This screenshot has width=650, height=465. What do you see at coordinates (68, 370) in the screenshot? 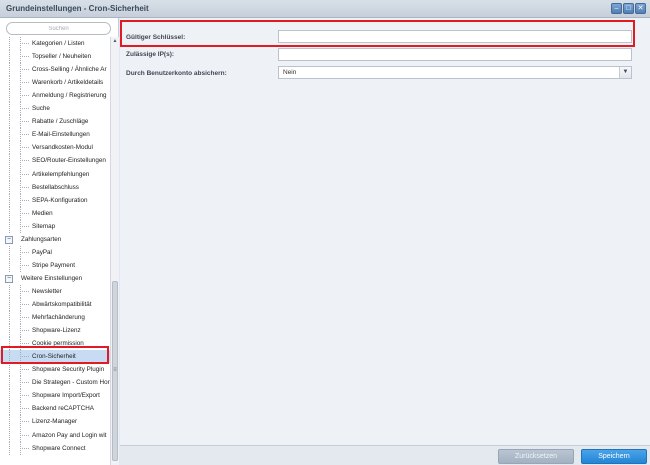
I see `tree-item-label: Shopware Security Plugin` at bounding box center [68, 370].